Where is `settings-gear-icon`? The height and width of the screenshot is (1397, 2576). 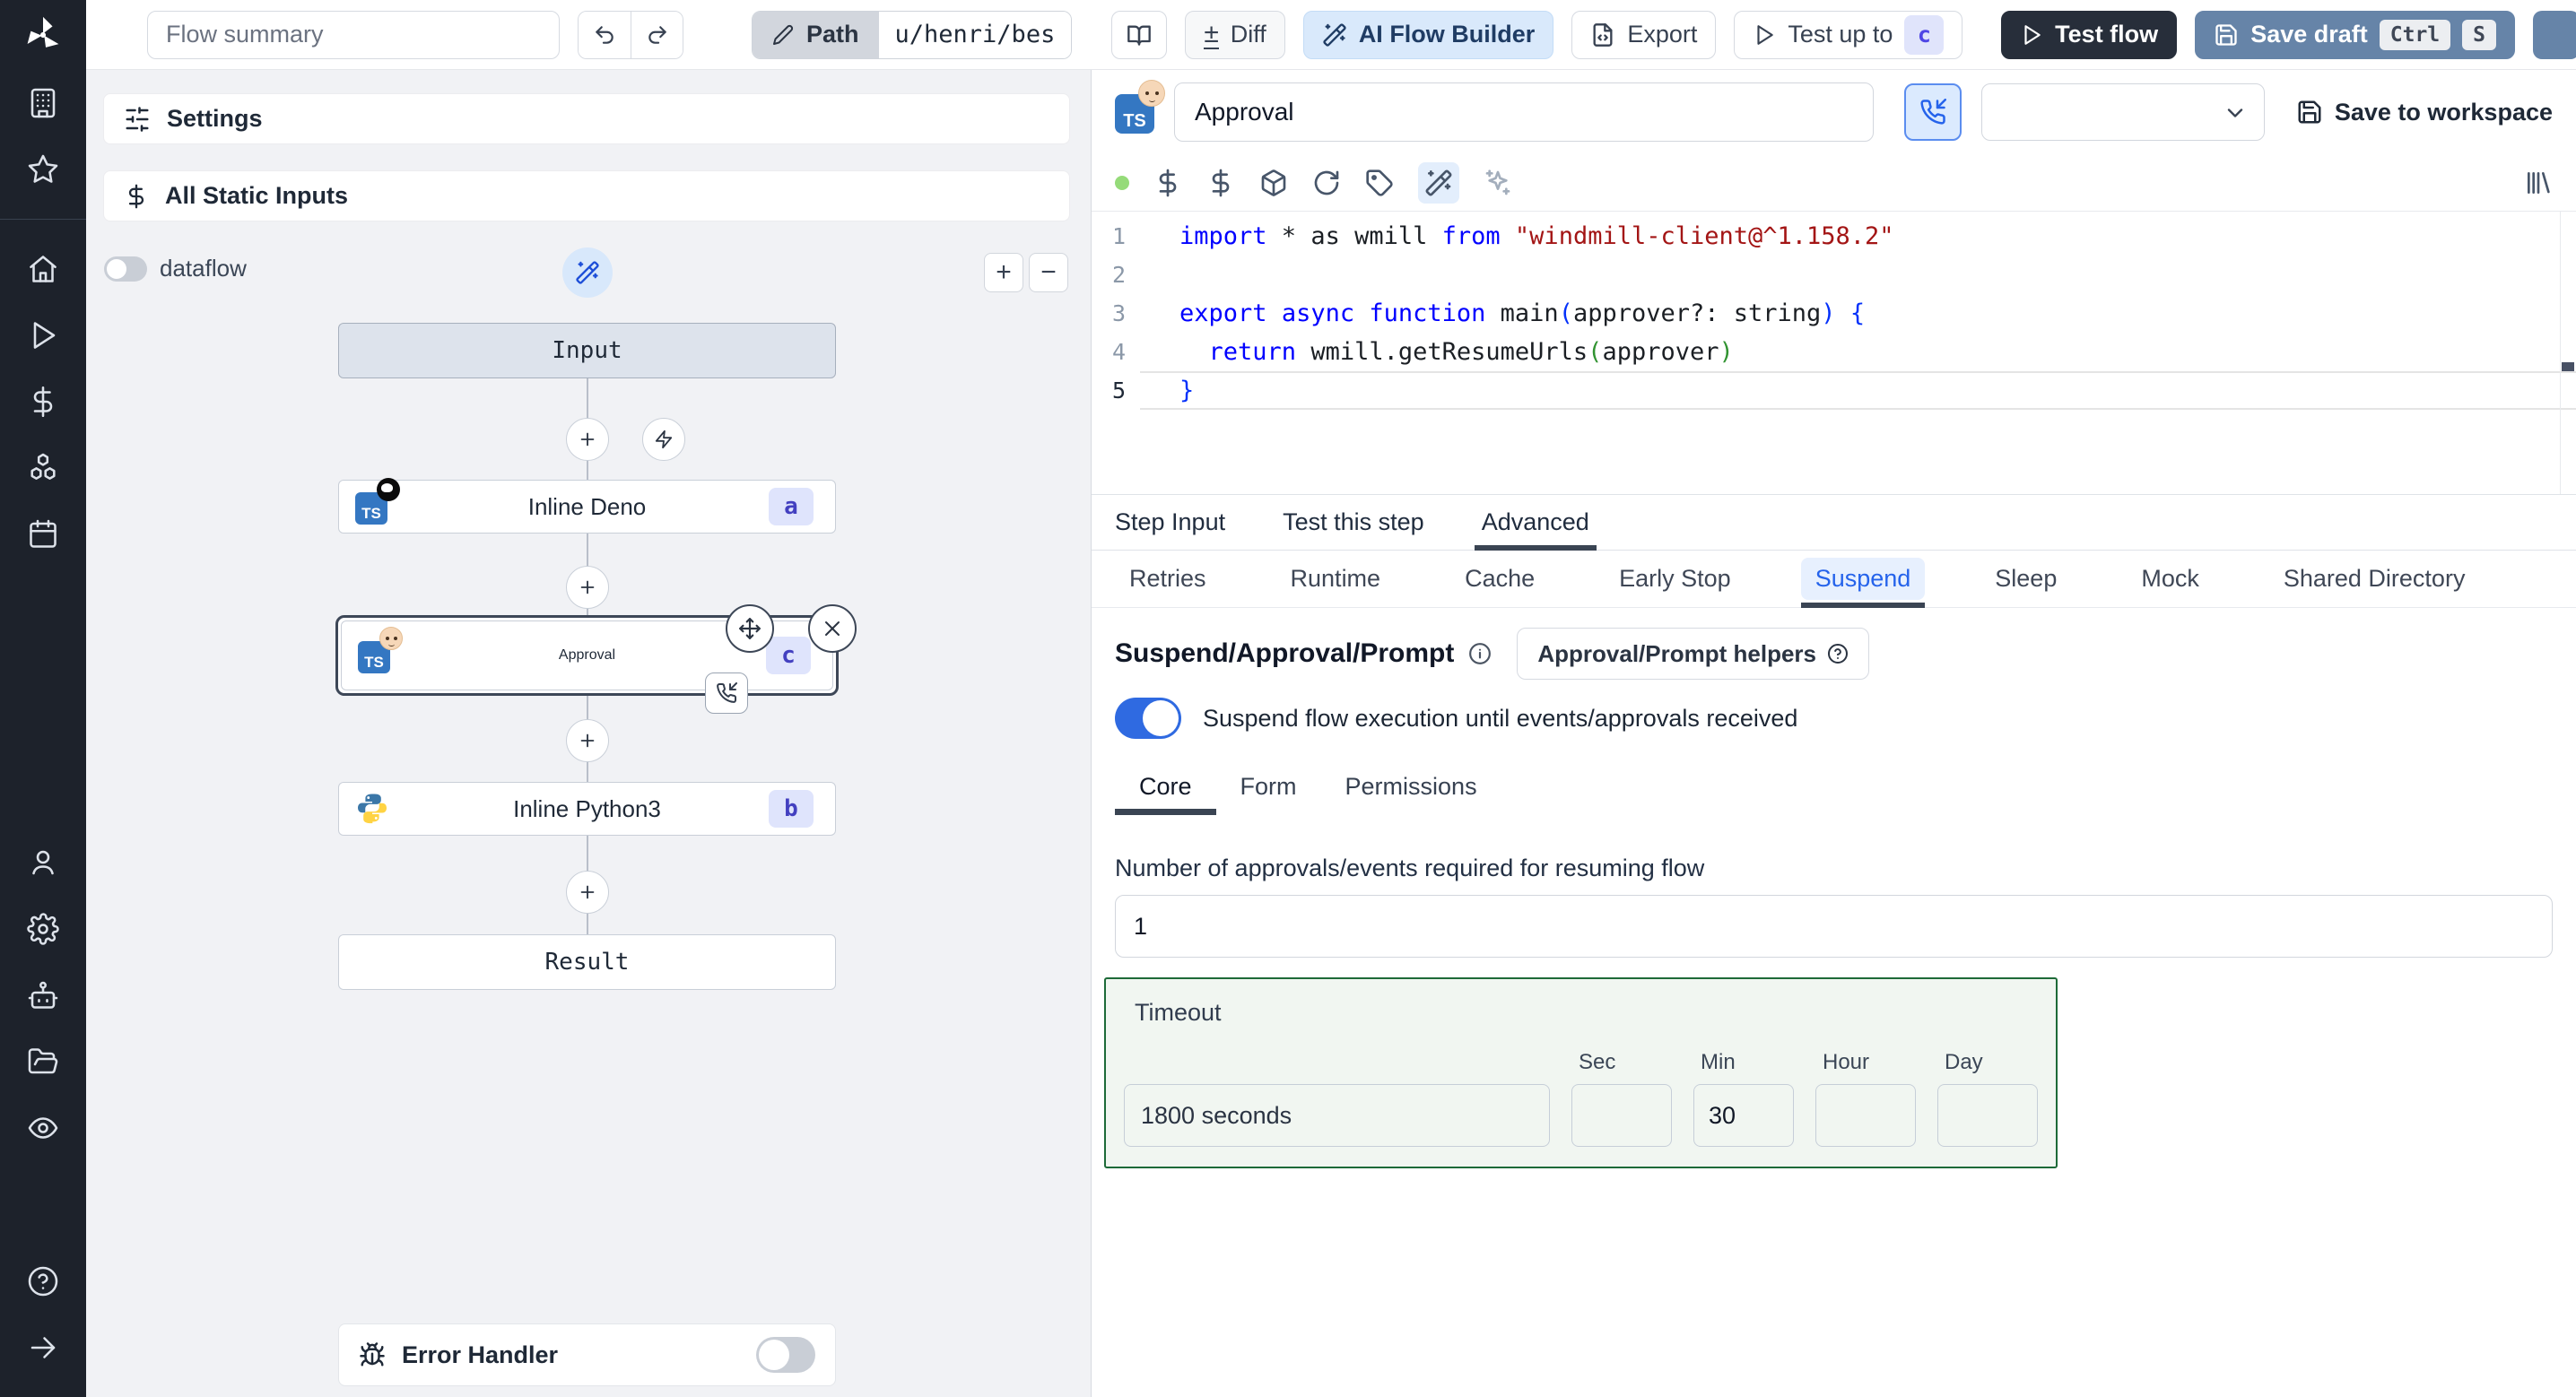
settings-gear-icon is located at coordinates (43, 929).